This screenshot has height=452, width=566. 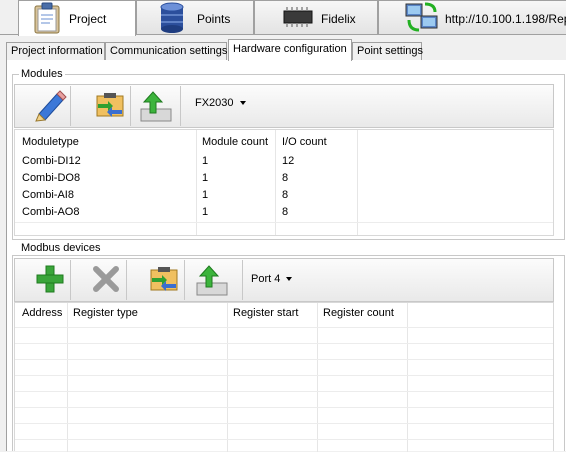 What do you see at coordinates (235, 142) in the screenshot?
I see `column-header-module-count: Module count` at bounding box center [235, 142].